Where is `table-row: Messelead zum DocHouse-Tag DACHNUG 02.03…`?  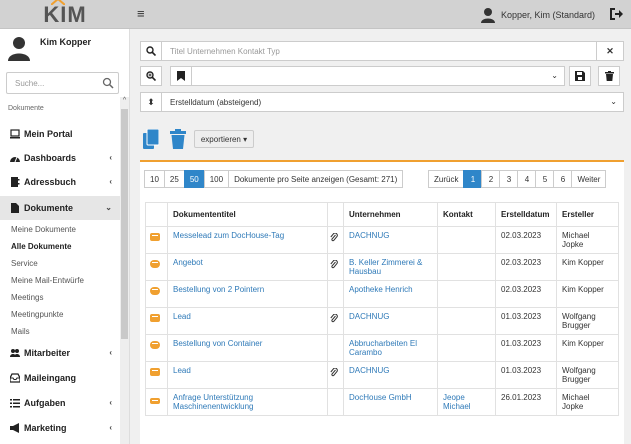 table-row: Messelead zum DocHouse-Tag DACHNUG 02.03… is located at coordinates (382, 240).